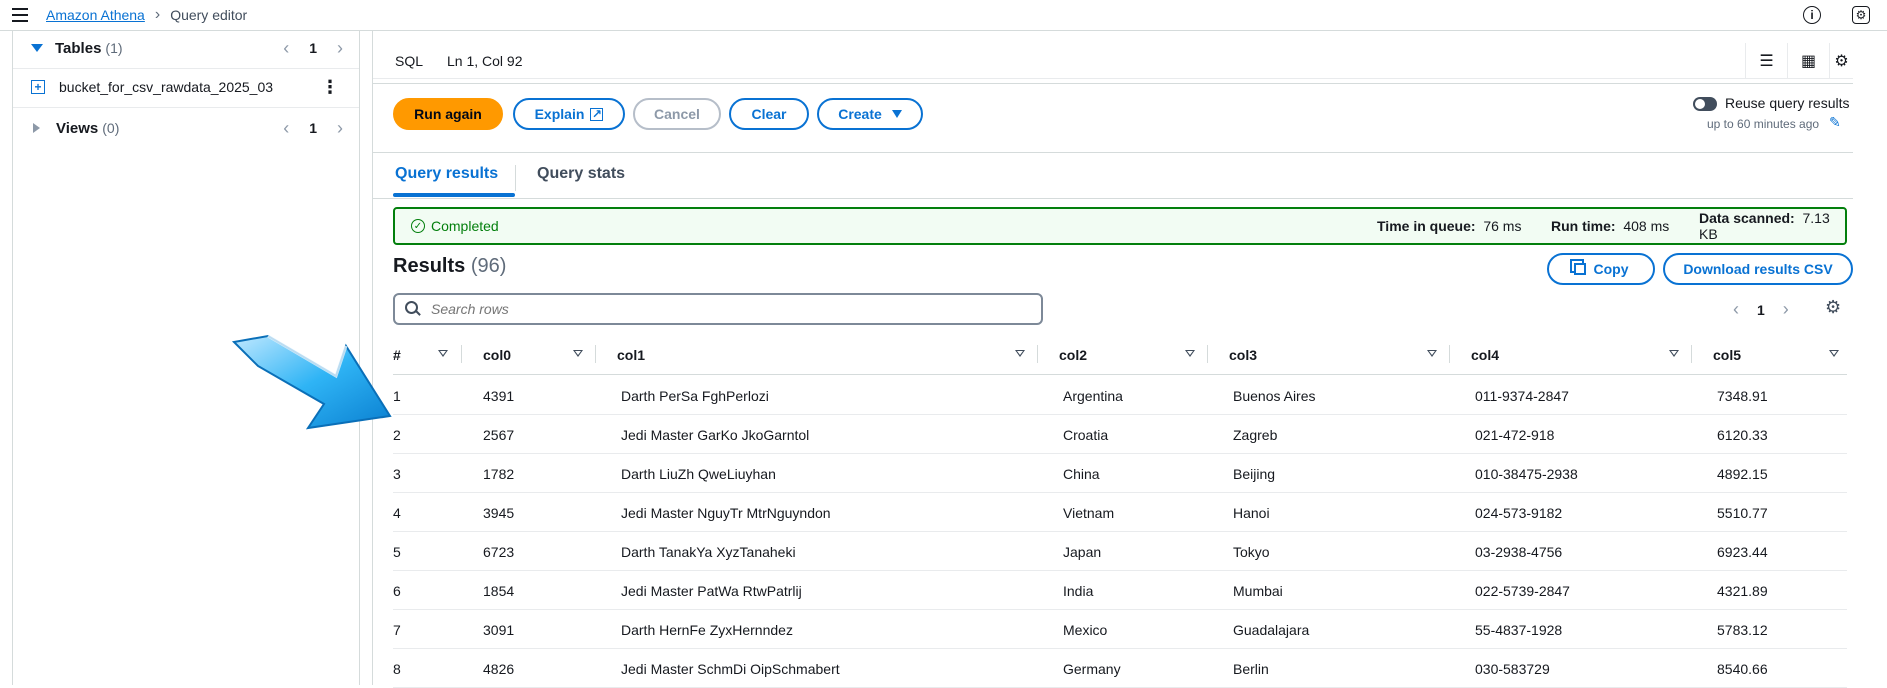 The width and height of the screenshot is (1887, 688). Describe the element at coordinates (1812, 15) in the screenshot. I see `info-icon: i` at that location.